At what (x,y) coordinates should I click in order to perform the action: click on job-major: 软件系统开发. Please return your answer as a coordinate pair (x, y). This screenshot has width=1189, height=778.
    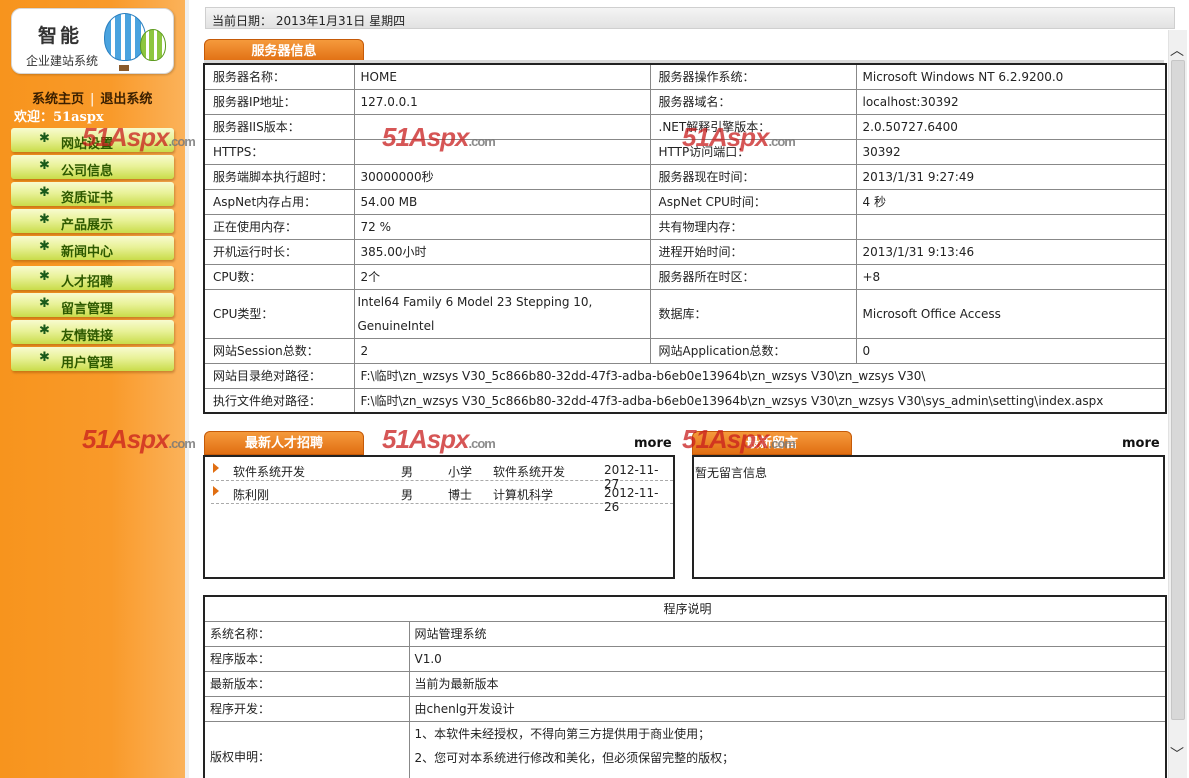
    Looking at the image, I should click on (529, 472).